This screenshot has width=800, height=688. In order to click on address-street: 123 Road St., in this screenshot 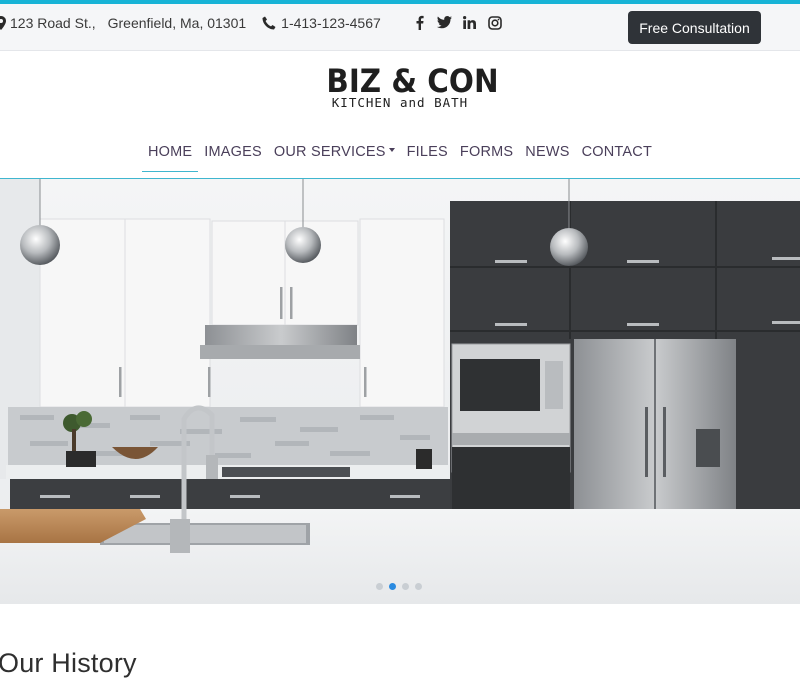, I will do `click(53, 23)`.